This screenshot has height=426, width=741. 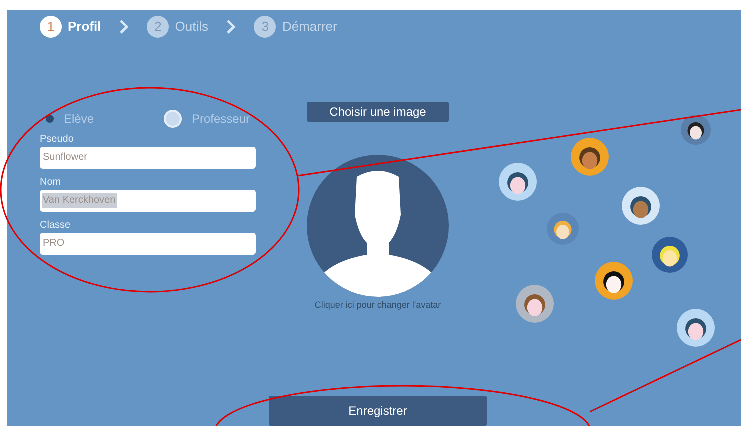 What do you see at coordinates (378, 305) in the screenshot?
I see `avatar-caption: Cliquer ici pour changer l'avatar` at bounding box center [378, 305].